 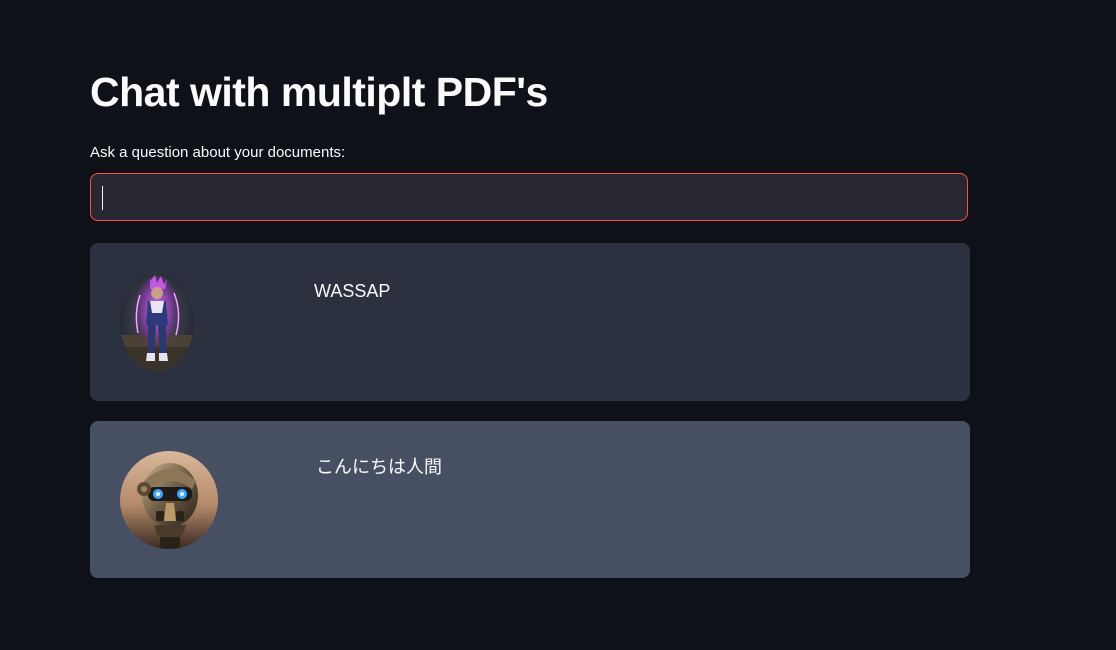 I want to click on bot-avatar, so click(x=169, y=500).